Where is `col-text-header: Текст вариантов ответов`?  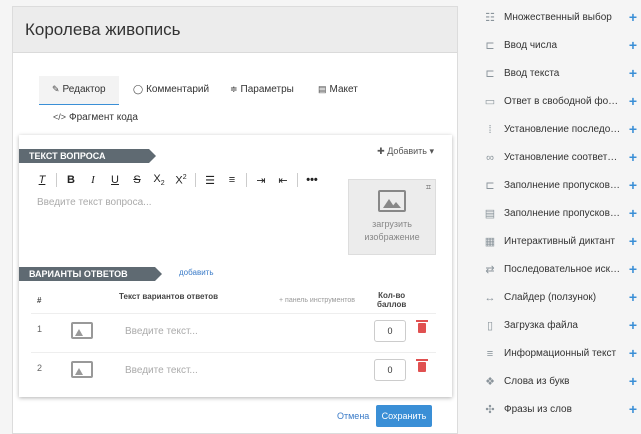
col-text-header: Текст вариантов ответов is located at coordinates (168, 296).